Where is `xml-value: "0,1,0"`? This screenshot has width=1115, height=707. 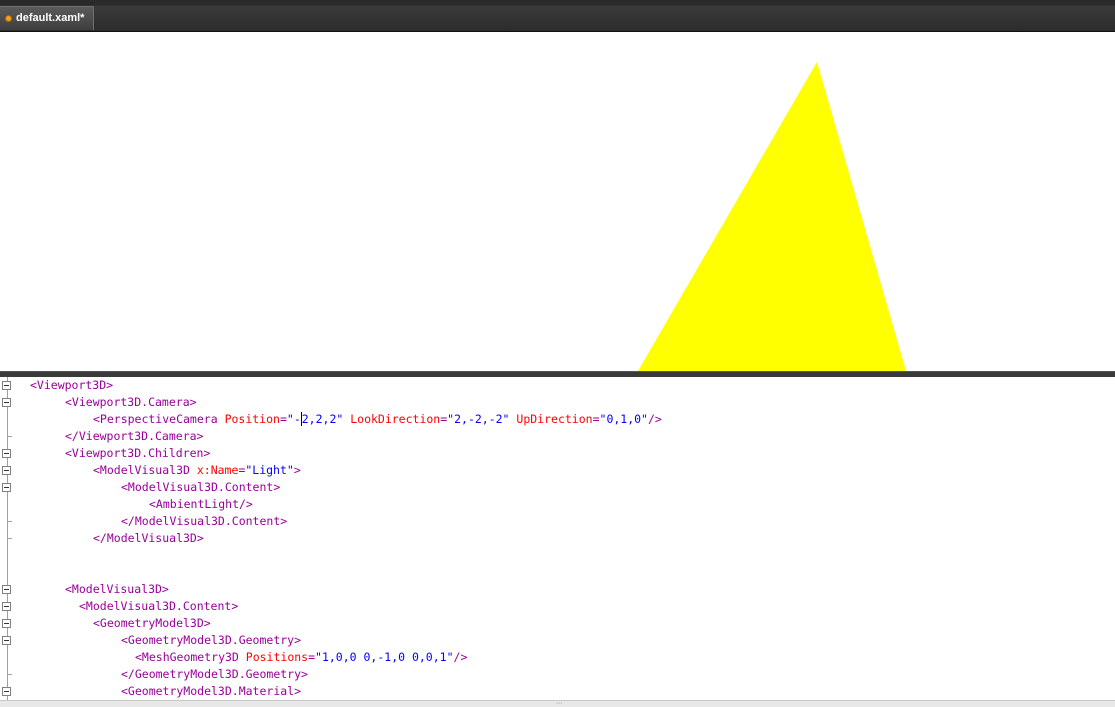
xml-value: "0,1,0" is located at coordinates (623, 419).